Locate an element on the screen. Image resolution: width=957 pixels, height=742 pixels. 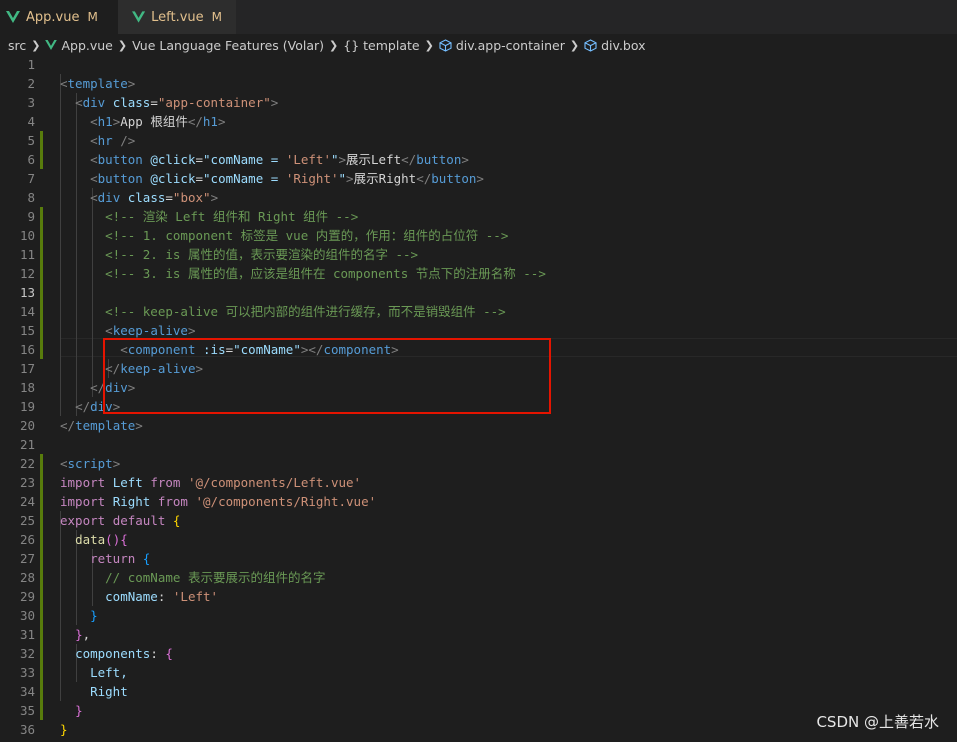
line-number: 22 is located at coordinates (17, 463).